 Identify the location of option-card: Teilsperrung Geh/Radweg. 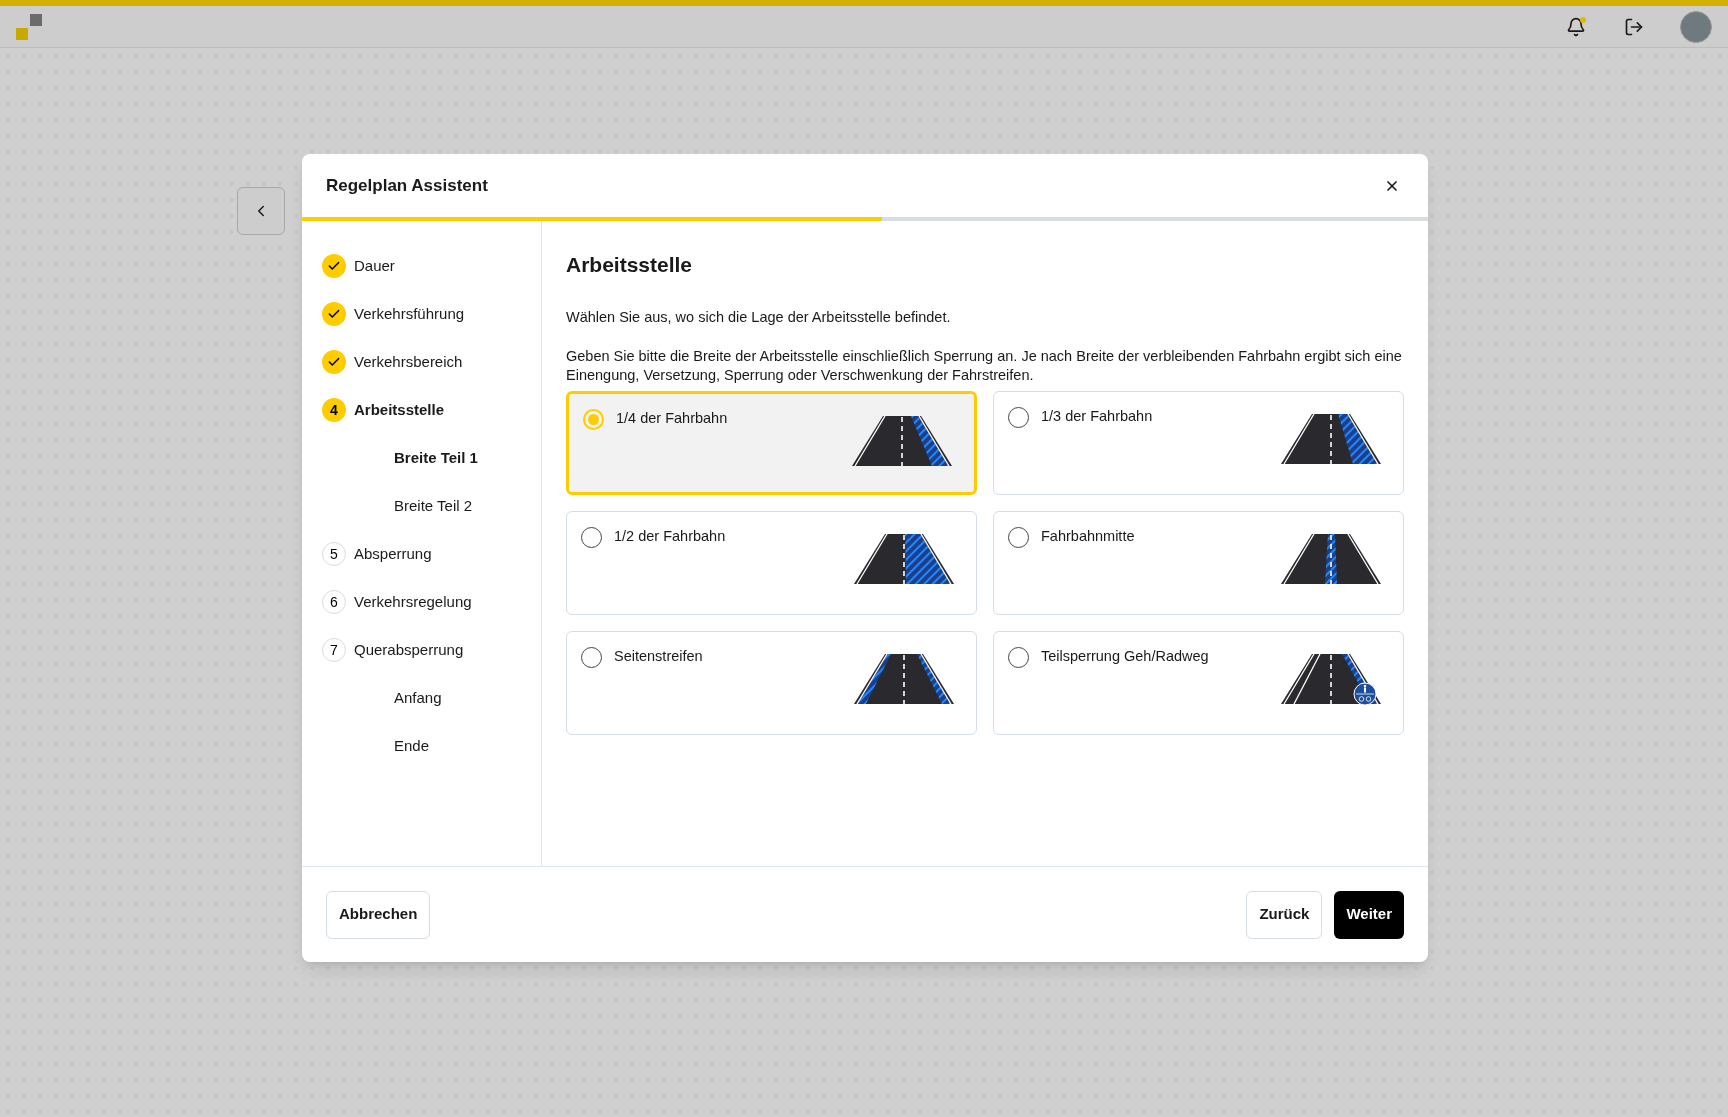
(1198, 683).